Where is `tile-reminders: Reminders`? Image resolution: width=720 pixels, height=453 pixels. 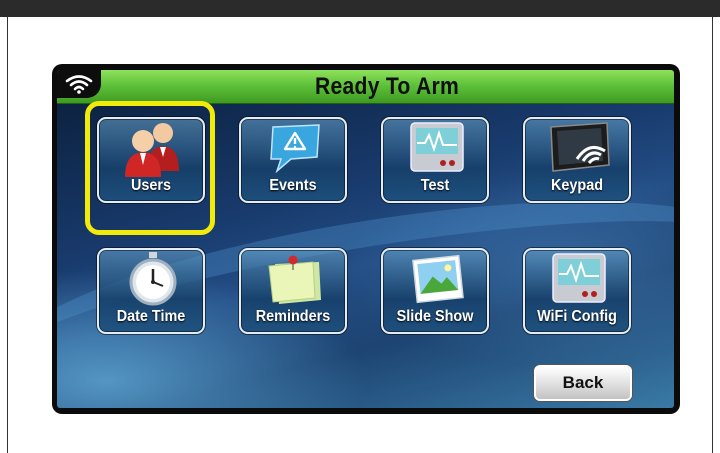
tile-reminders: Reminders is located at coordinates (293, 291).